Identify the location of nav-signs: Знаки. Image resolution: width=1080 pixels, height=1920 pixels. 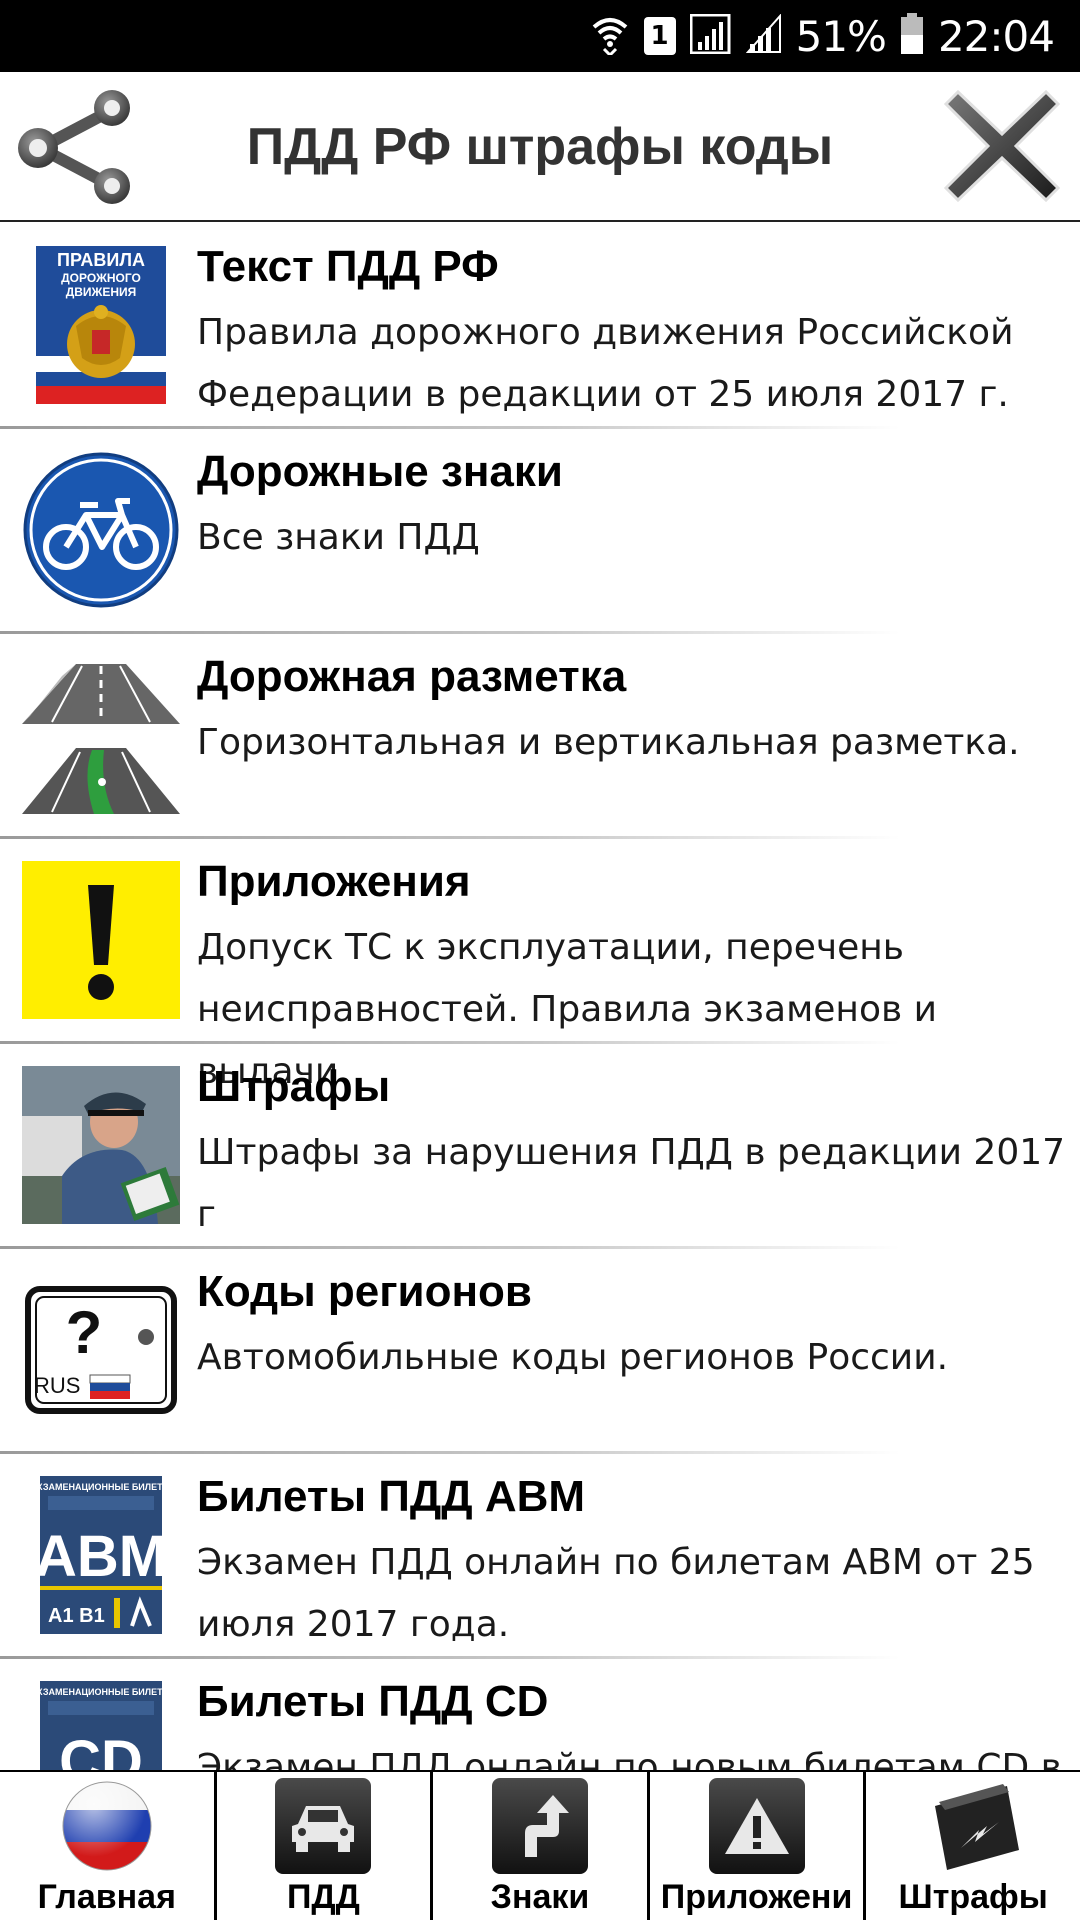
(541, 1846).